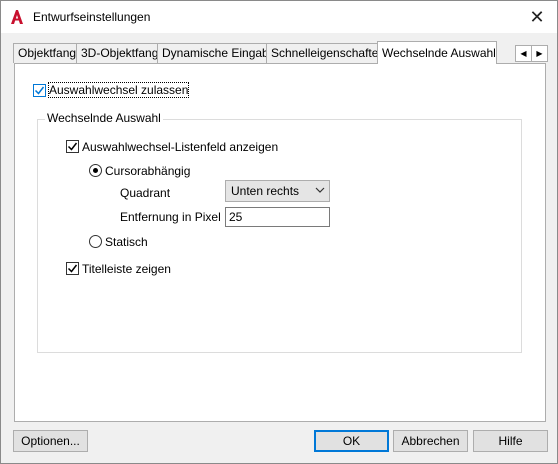 The width and height of the screenshot is (558, 464). What do you see at coordinates (351, 441) in the screenshot?
I see `ok-button: OK` at bounding box center [351, 441].